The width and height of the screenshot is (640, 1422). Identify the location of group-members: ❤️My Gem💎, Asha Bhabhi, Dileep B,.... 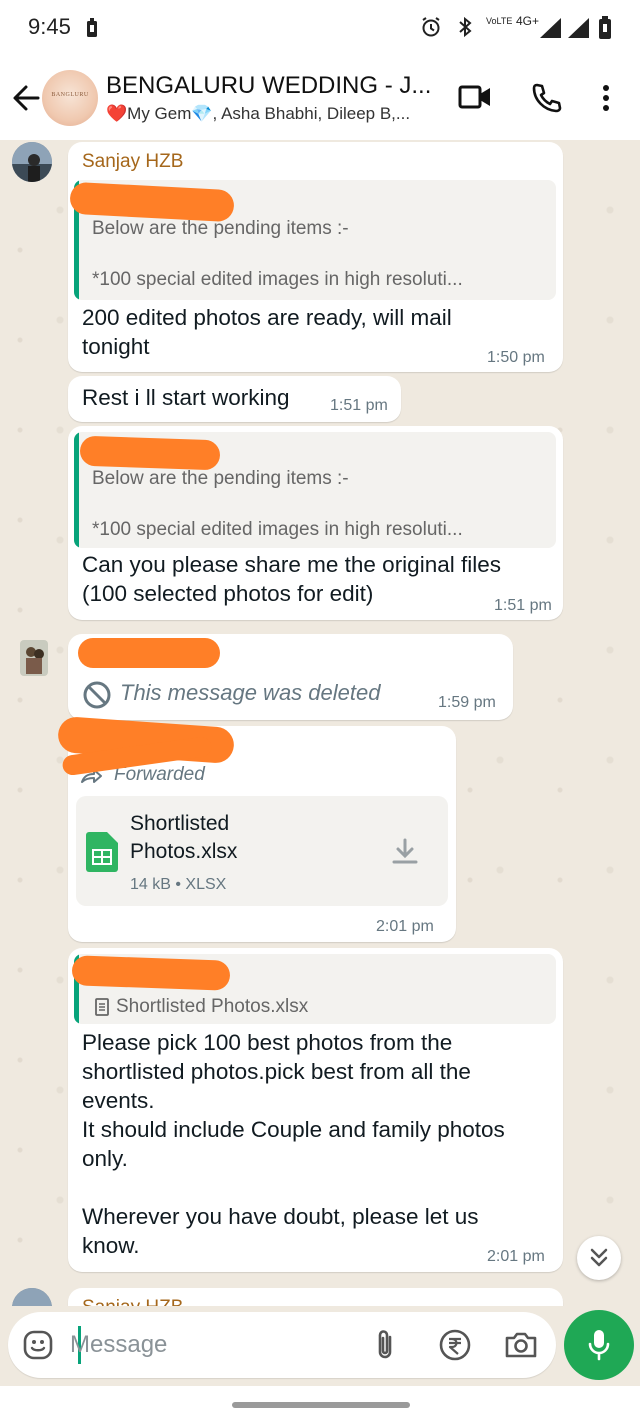
(258, 114).